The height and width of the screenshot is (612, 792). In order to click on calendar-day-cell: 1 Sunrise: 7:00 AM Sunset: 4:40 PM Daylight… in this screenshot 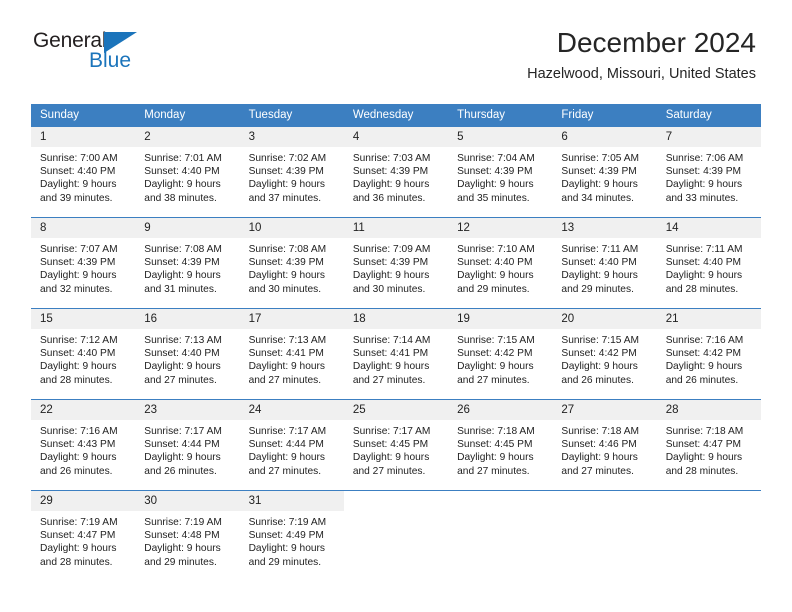, I will do `click(83, 172)`.